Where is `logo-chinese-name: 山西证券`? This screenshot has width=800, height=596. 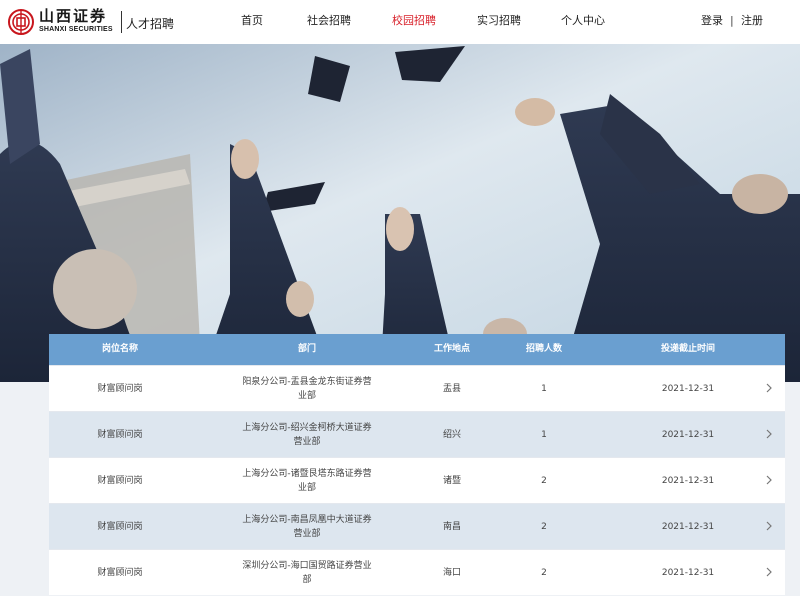
logo-chinese-name: 山西证券 is located at coordinates (73, 16).